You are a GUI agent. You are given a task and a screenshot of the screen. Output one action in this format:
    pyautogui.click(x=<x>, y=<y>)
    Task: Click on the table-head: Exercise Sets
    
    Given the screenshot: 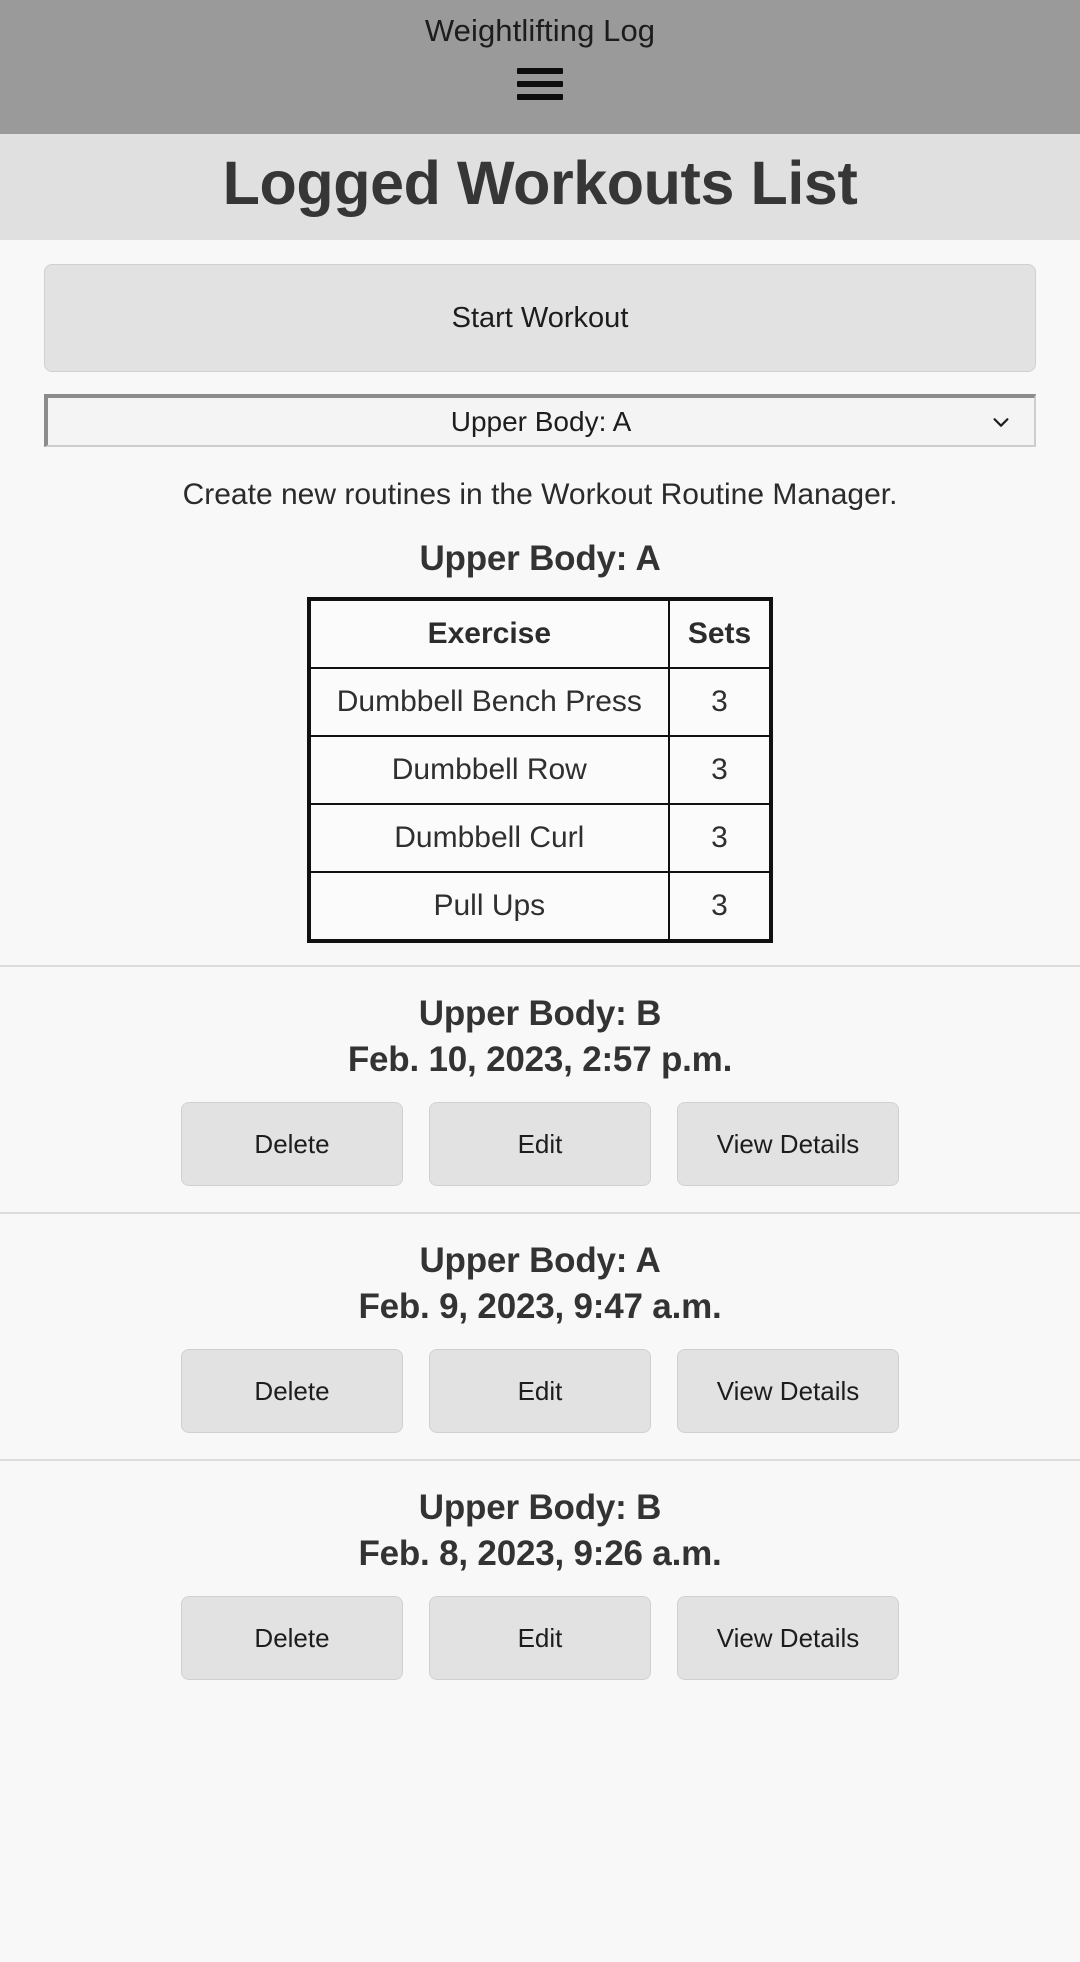 What is the action you would take?
    pyautogui.click(x=540, y=634)
    